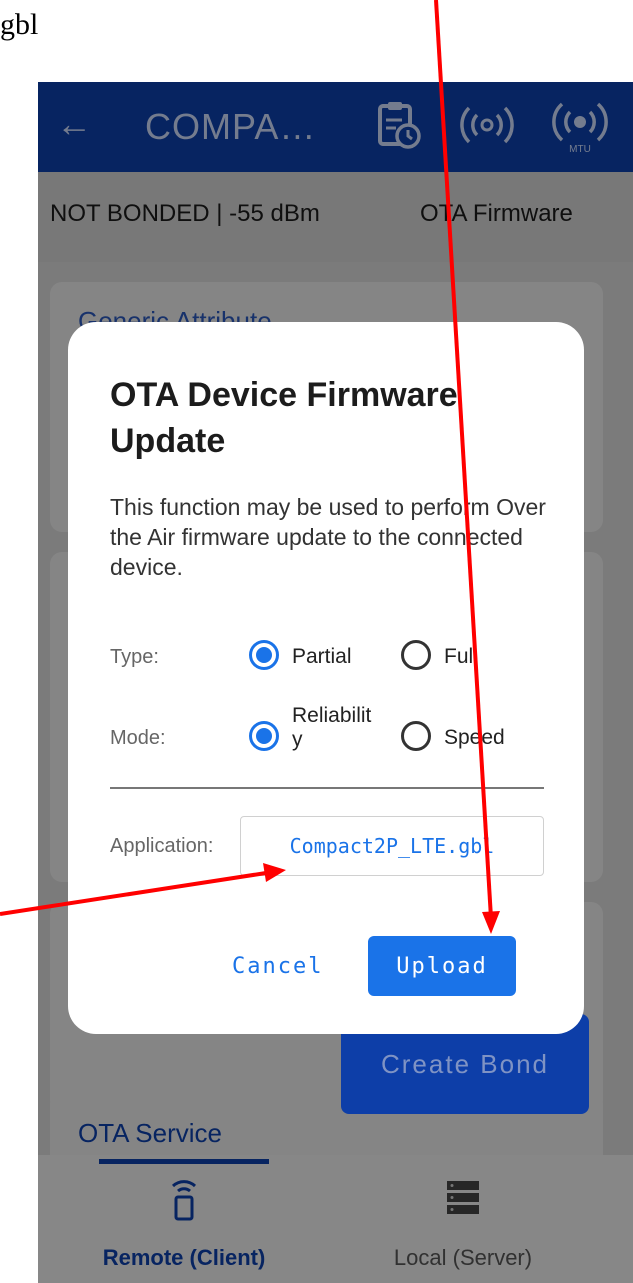 This screenshot has width=633, height=1283. What do you see at coordinates (277, 966) in the screenshot?
I see `cancel-button: Cancel` at bounding box center [277, 966].